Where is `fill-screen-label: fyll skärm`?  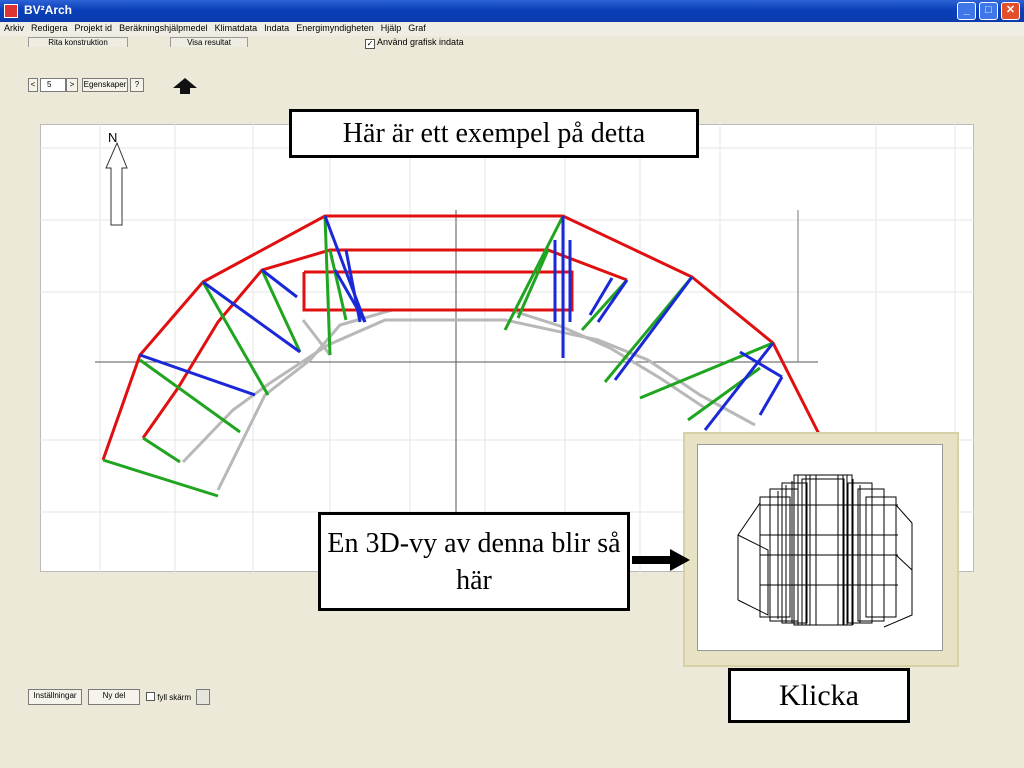
fill-screen-label: fyll skärm is located at coordinates (174, 697).